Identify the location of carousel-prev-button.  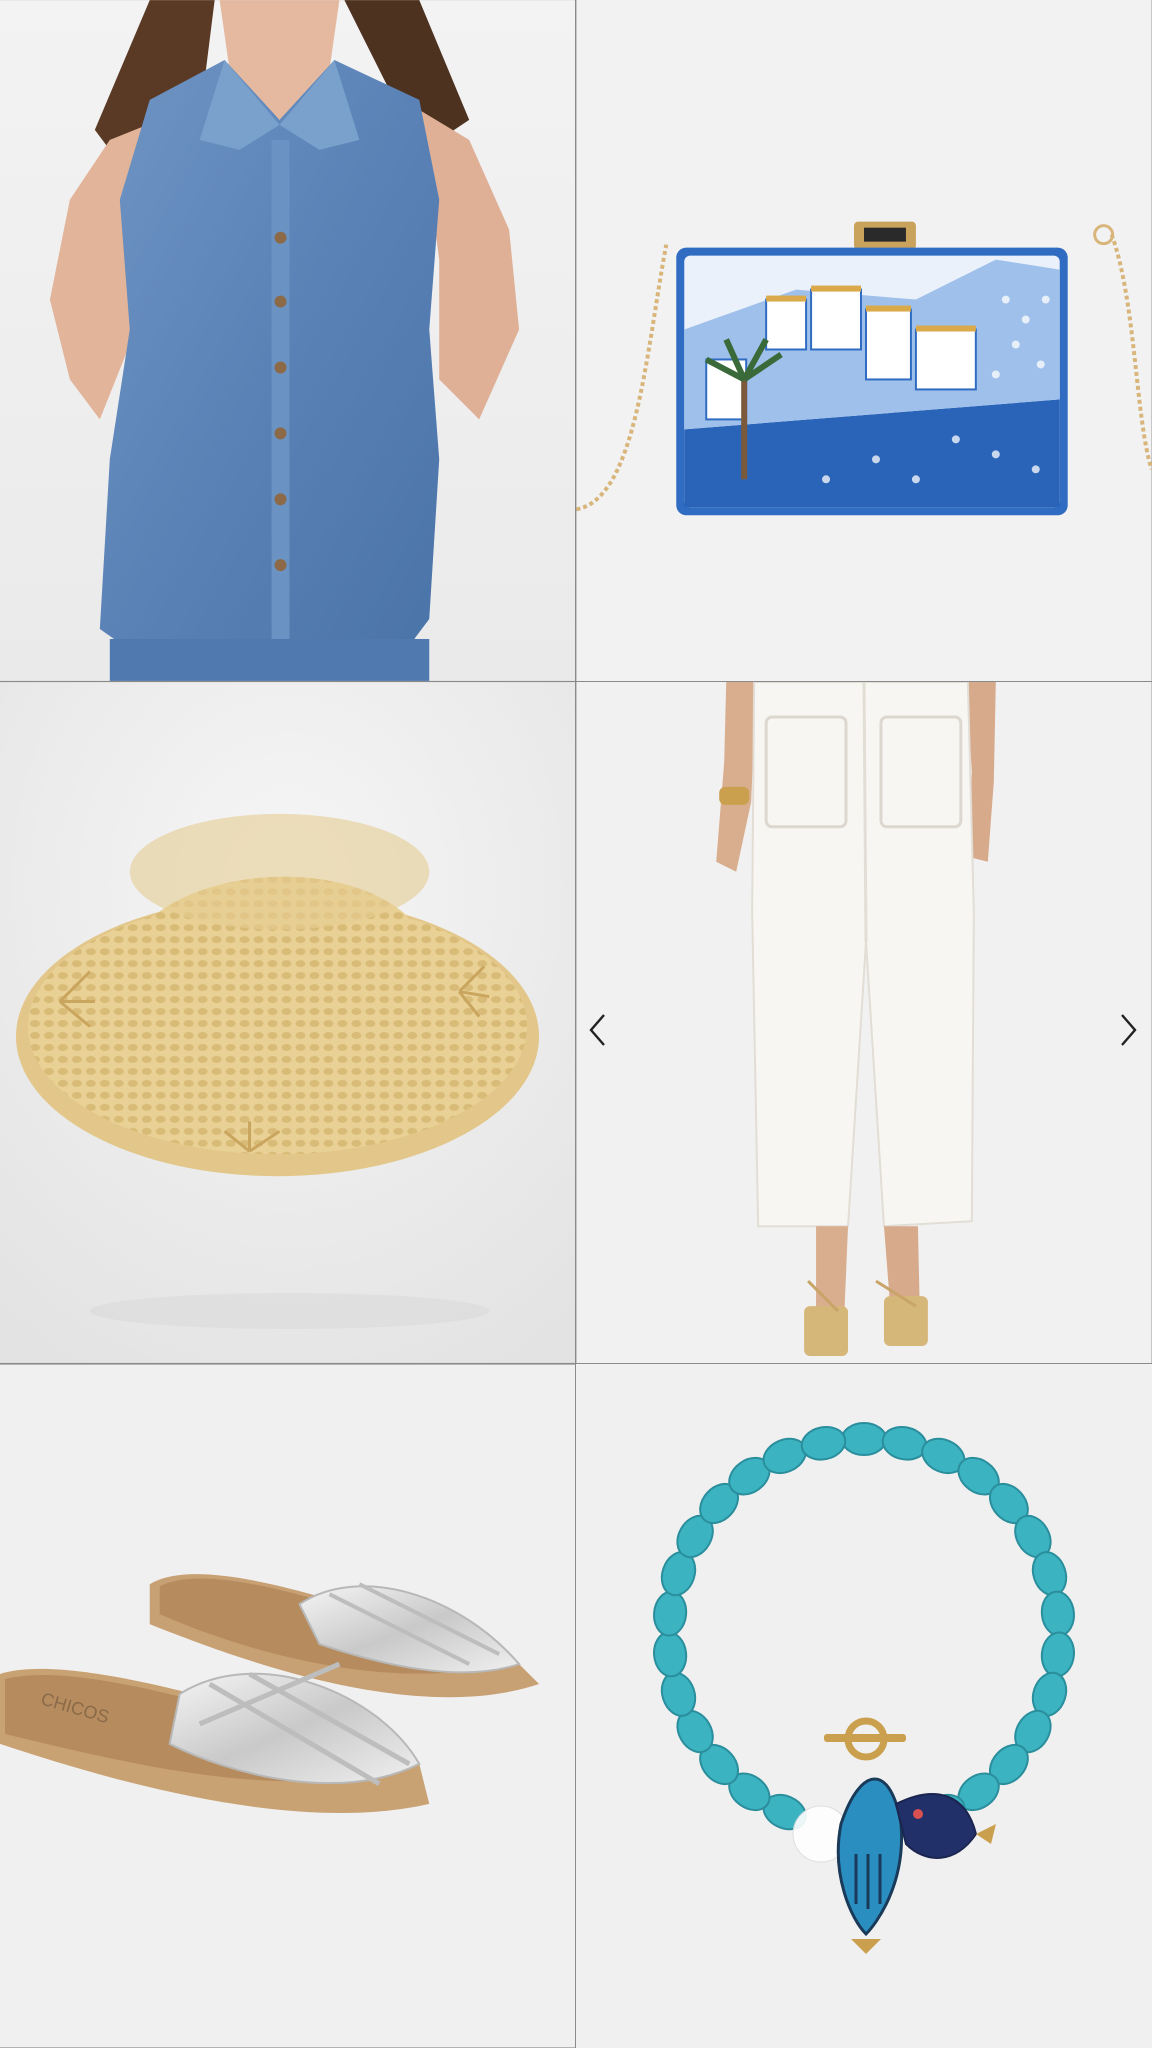
(598, 1030).